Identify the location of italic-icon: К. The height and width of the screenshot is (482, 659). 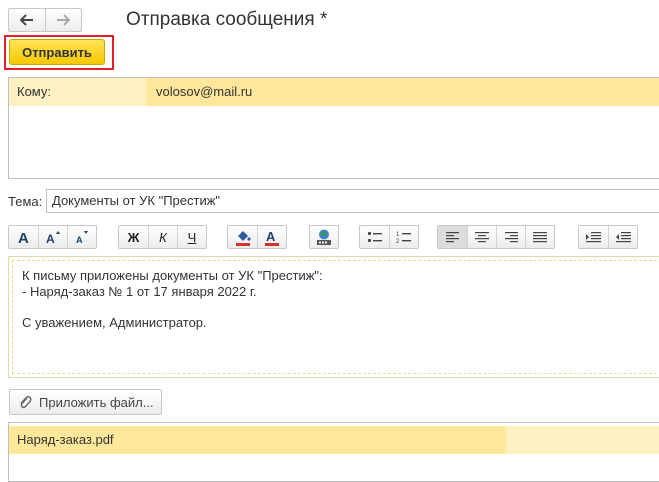
(163, 237).